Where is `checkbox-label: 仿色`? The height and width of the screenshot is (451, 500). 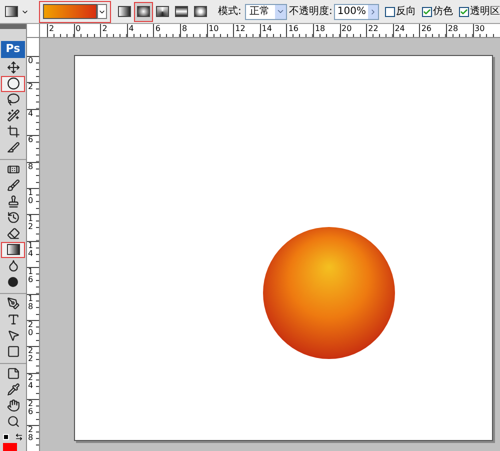 checkbox-label: 仿色 is located at coordinates (443, 12).